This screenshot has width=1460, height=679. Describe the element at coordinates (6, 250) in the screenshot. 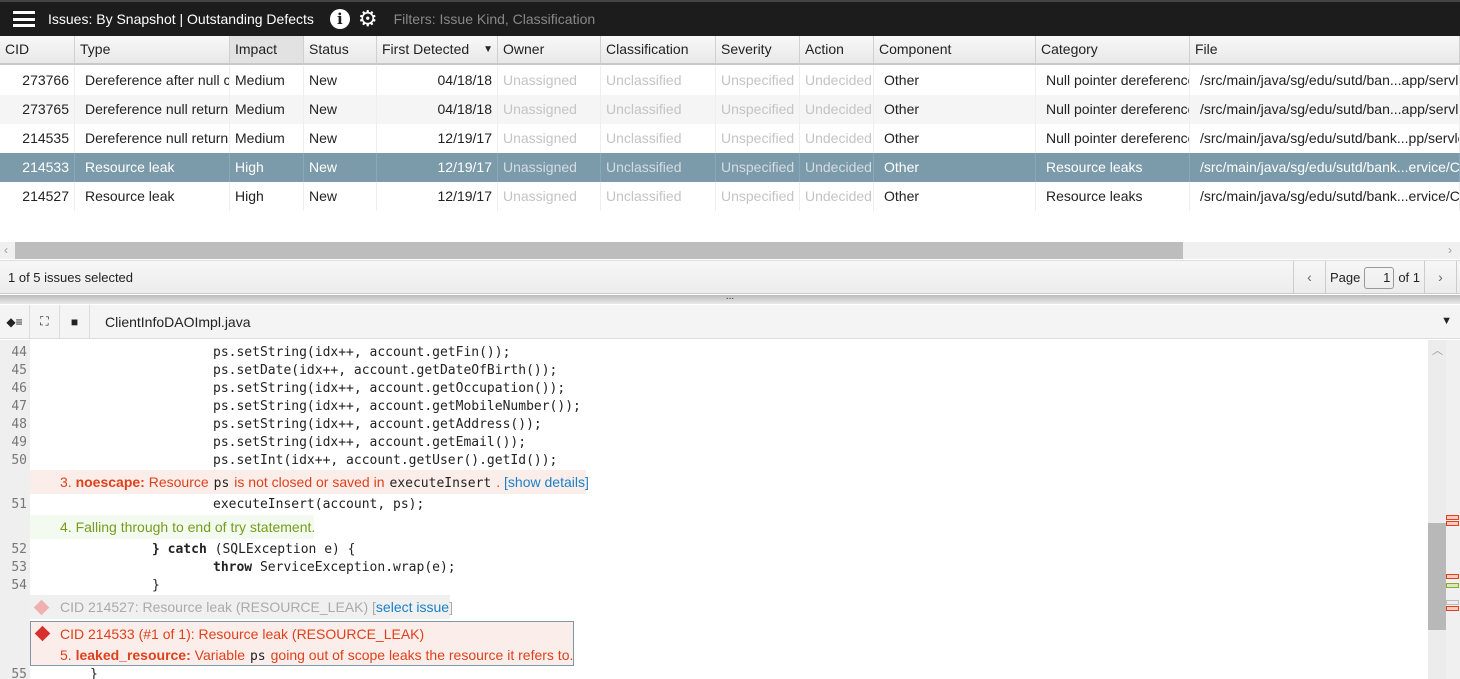

I see `scroll-left-icon: ‹` at that location.